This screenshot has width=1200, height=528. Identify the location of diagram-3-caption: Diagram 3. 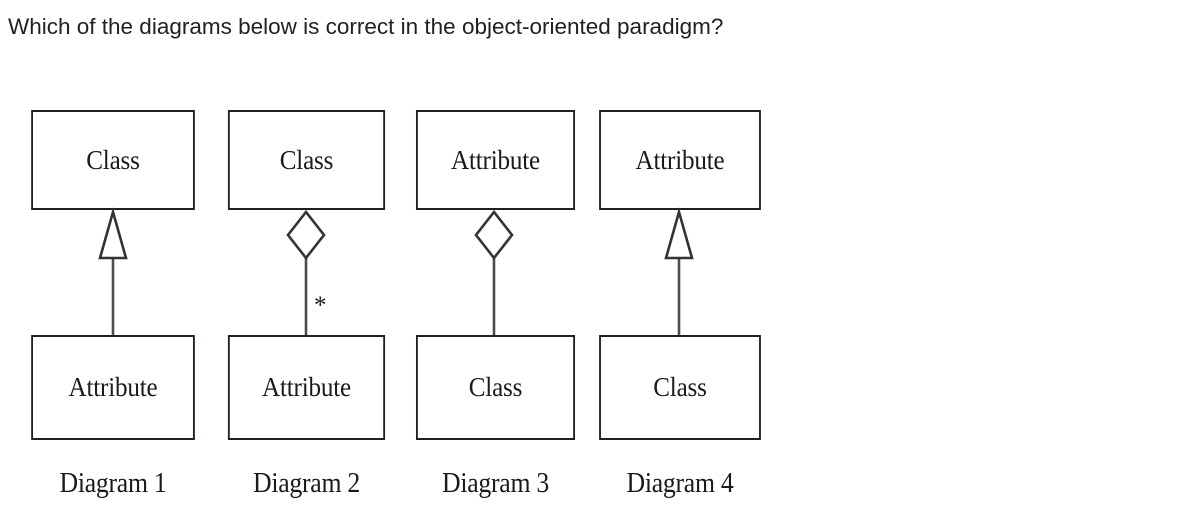
(495, 483).